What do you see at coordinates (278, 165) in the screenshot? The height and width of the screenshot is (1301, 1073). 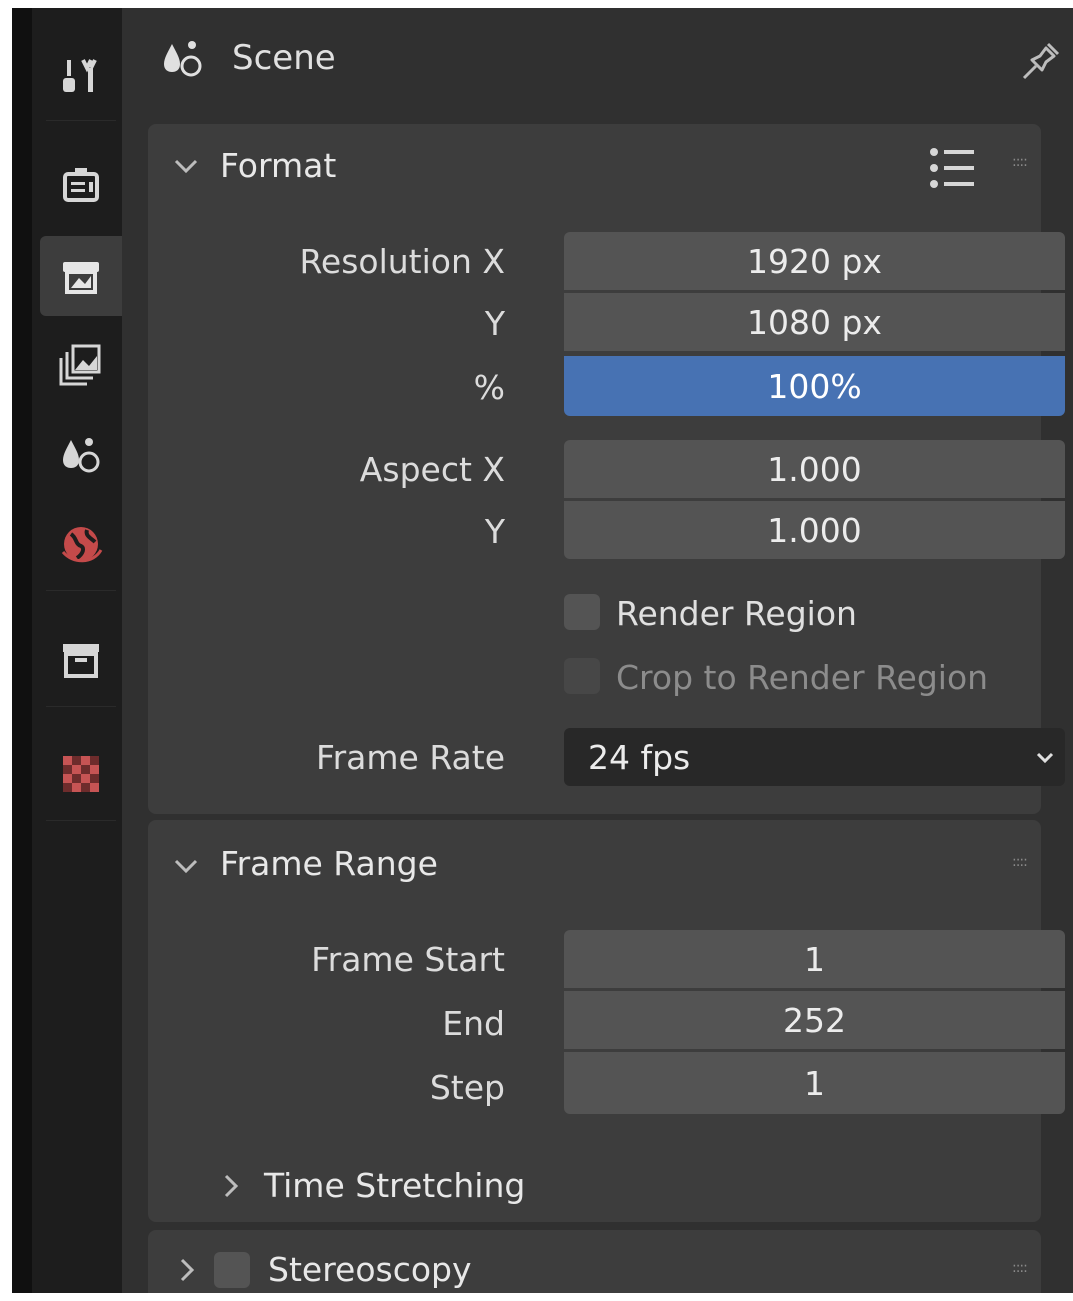 I see `format-panel-title: Format` at bounding box center [278, 165].